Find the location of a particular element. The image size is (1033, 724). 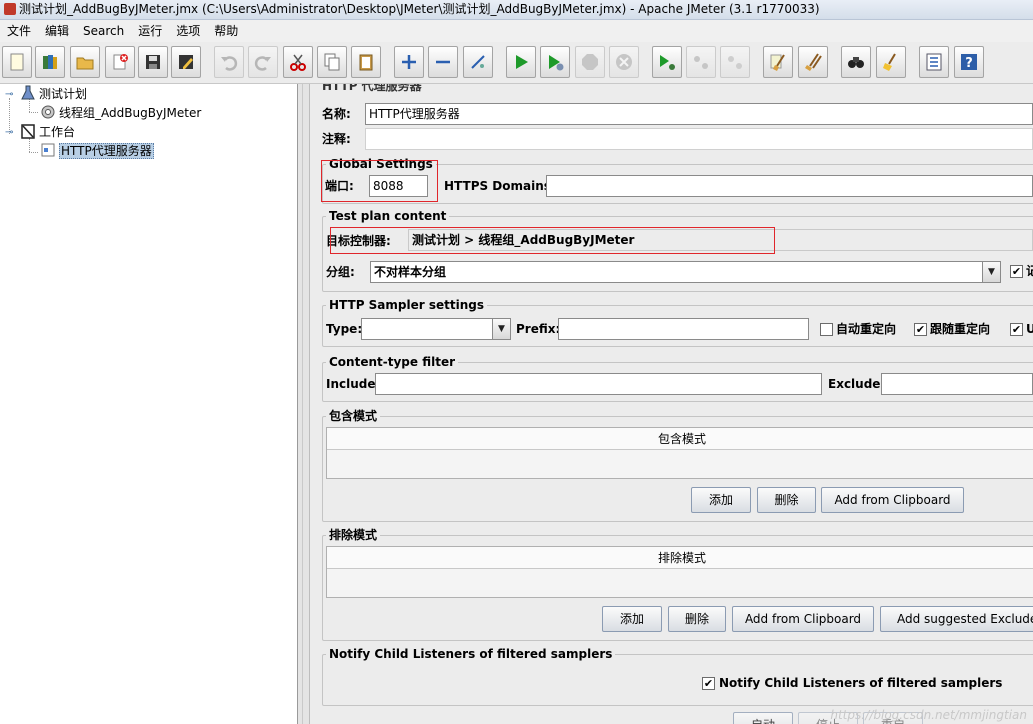

remote-start-icon is located at coordinates (667, 62).